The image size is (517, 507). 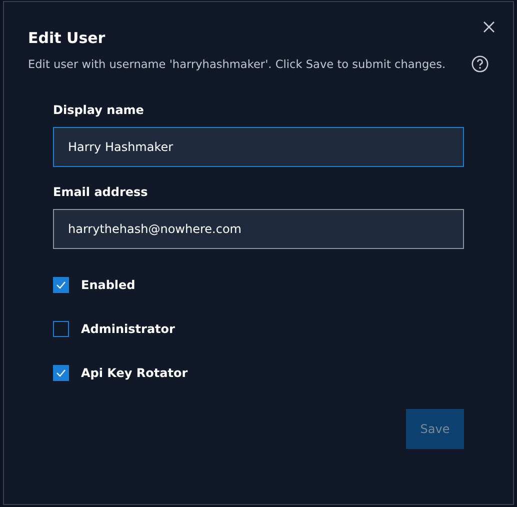 I want to click on checkbox-label: Enabled, so click(x=108, y=285).